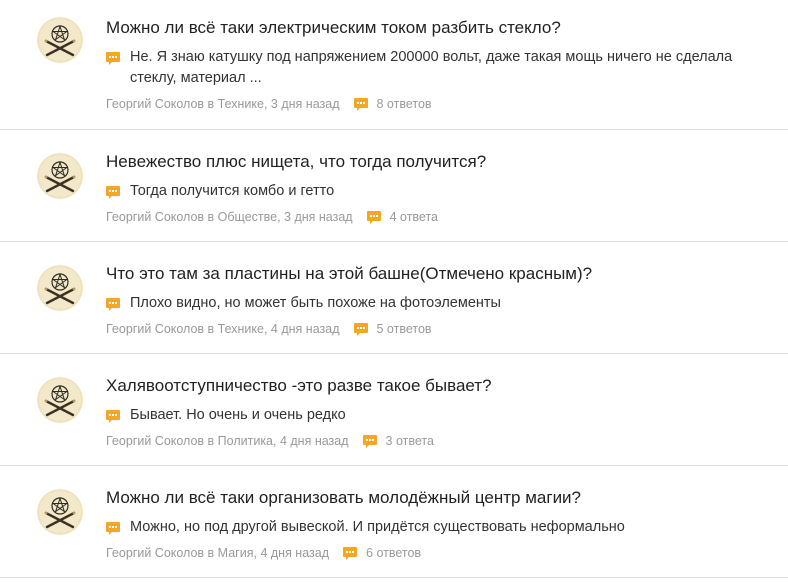 The height and width of the screenshot is (586, 788). What do you see at coordinates (245, 441) in the screenshot?
I see `category-link: Политика` at bounding box center [245, 441].